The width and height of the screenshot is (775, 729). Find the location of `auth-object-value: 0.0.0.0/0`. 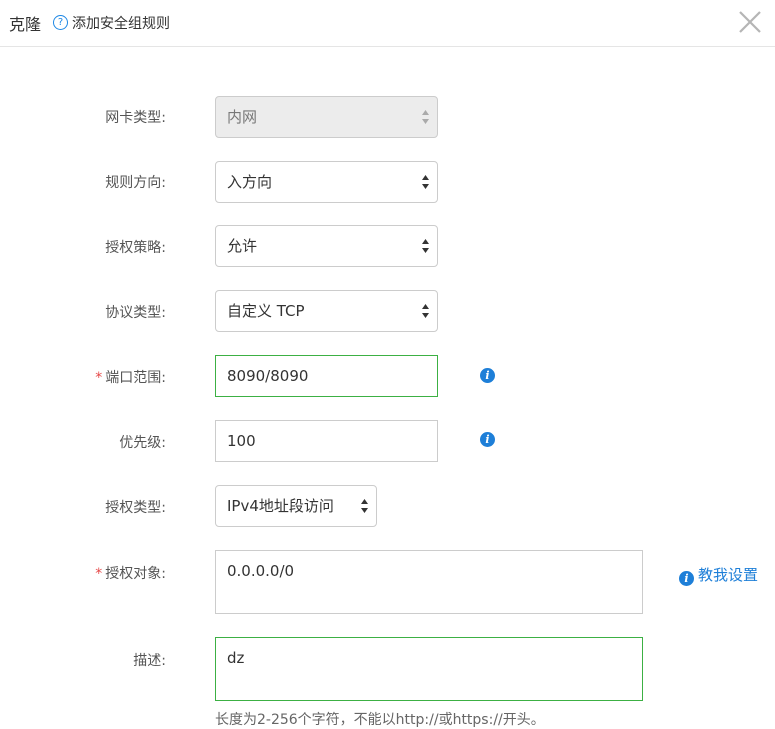

auth-object-value: 0.0.0.0/0 is located at coordinates (261, 571).